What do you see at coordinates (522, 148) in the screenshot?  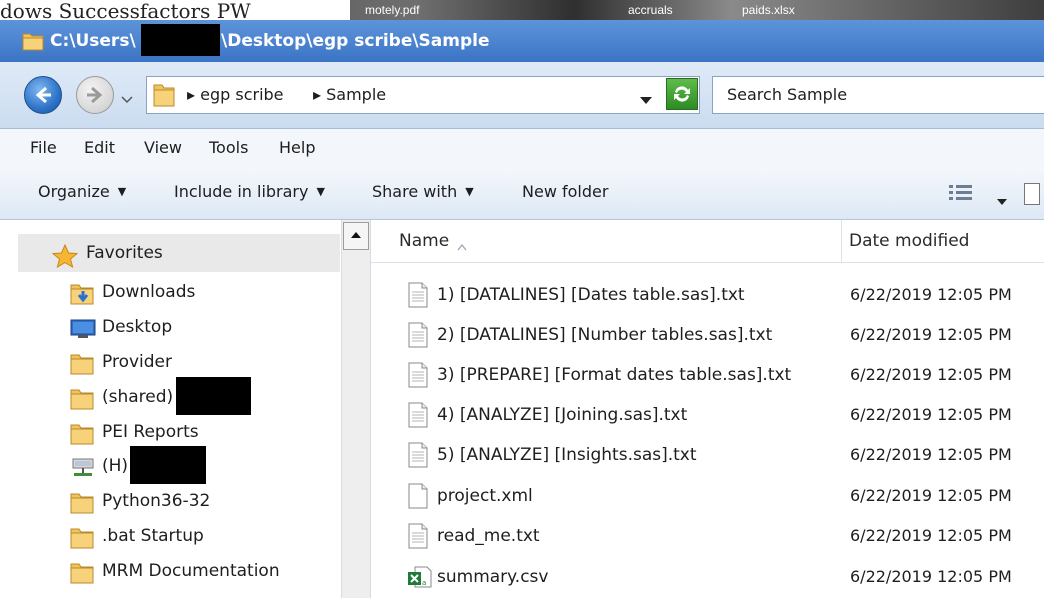 I see `menu-bar: File Edit View Tools Help` at bounding box center [522, 148].